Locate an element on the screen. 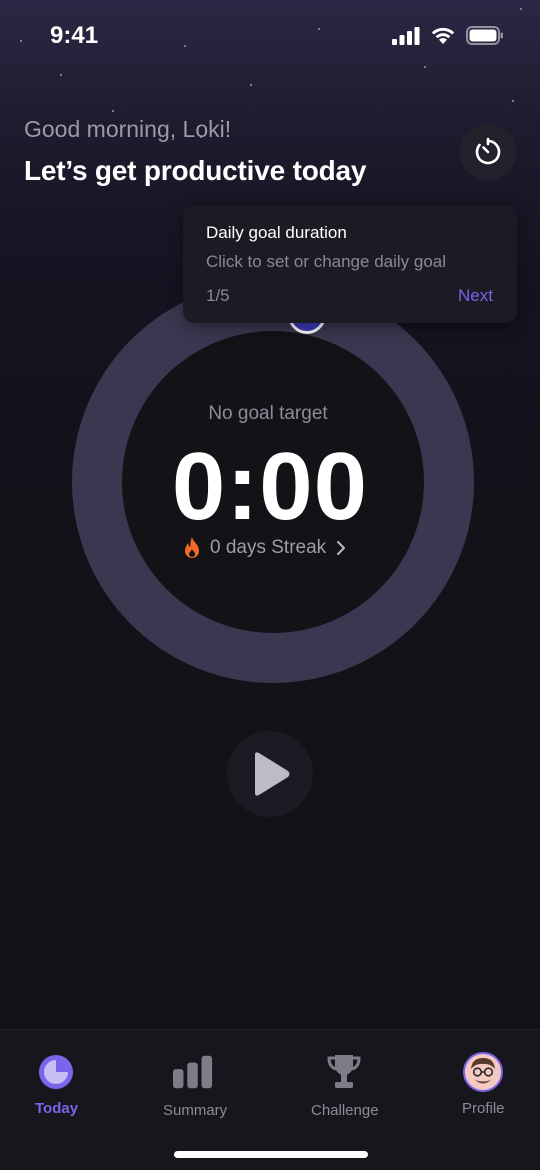 The width and height of the screenshot is (540, 1170). tooltip-next-button: Next is located at coordinates (475, 296).